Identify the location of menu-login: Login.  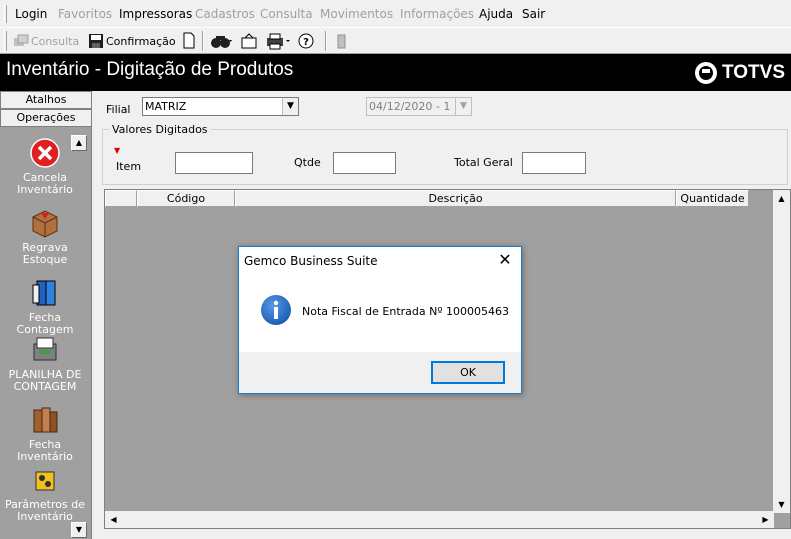
(31, 14).